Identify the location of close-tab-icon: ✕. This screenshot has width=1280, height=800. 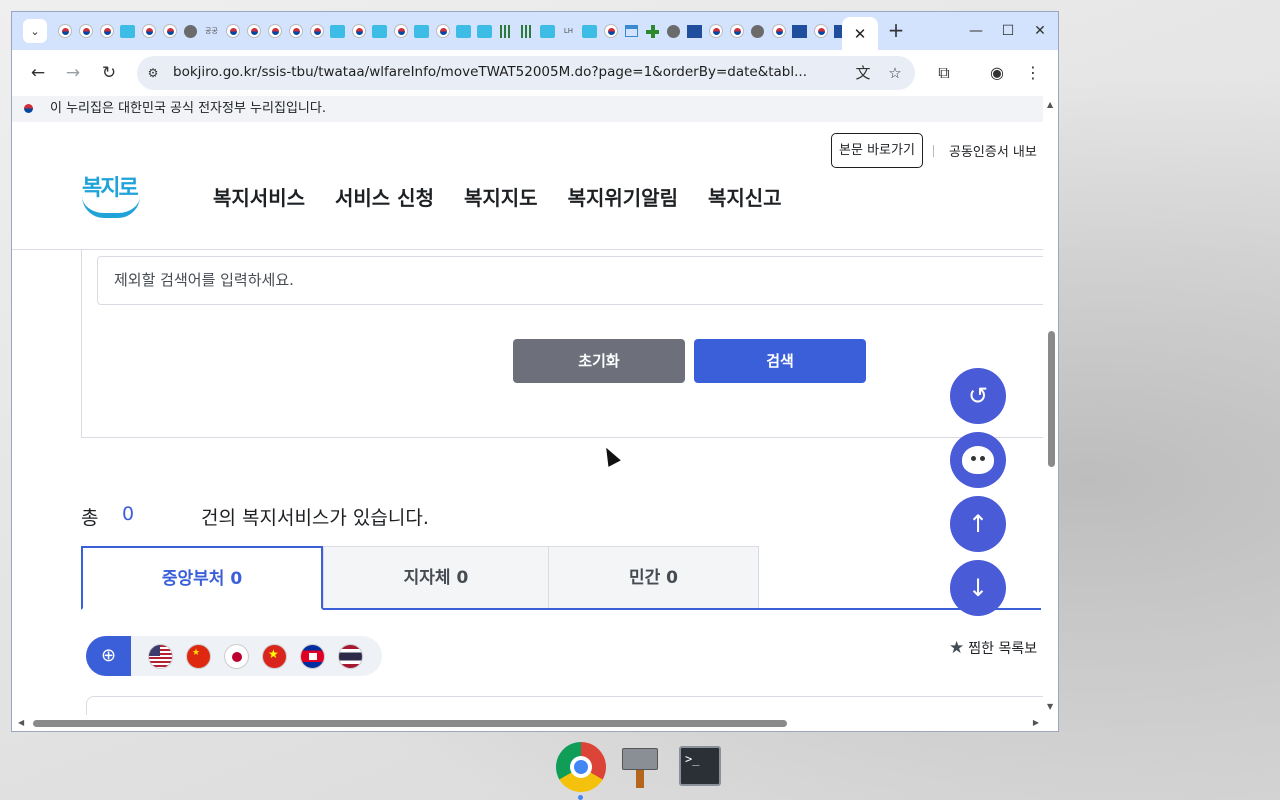
(860, 34).